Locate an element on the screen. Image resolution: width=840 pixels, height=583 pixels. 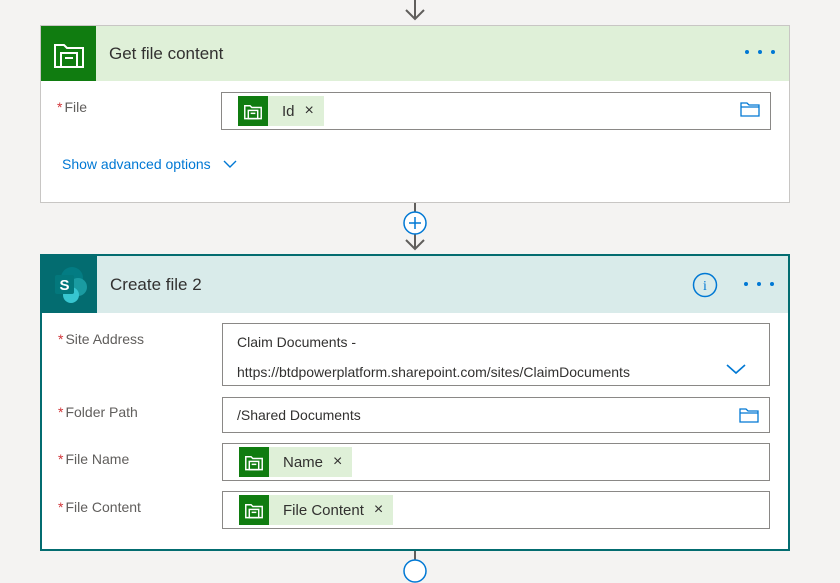
file-content-label: * File Content is located at coordinates (99, 507).